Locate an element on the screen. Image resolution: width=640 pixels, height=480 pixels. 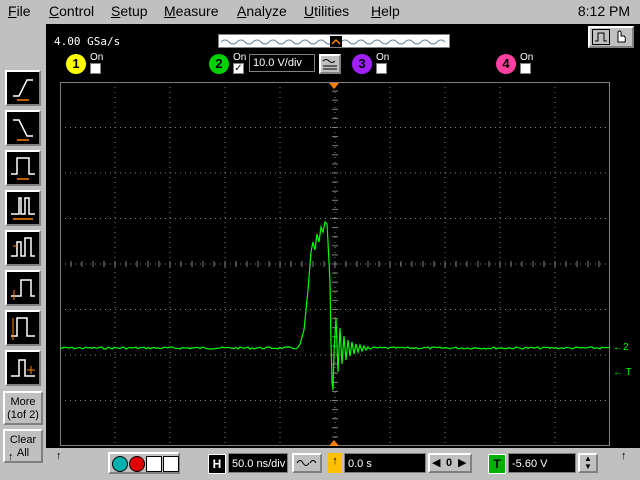
channel-2-on-label: On is located at coordinates (240, 57).